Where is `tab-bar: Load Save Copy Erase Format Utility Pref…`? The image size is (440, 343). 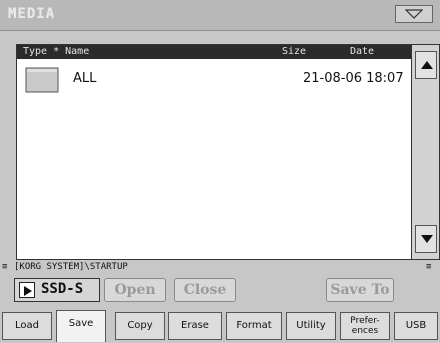 tab-bar: Load Save Copy Erase Format Utility Pref… is located at coordinates (220, 326).